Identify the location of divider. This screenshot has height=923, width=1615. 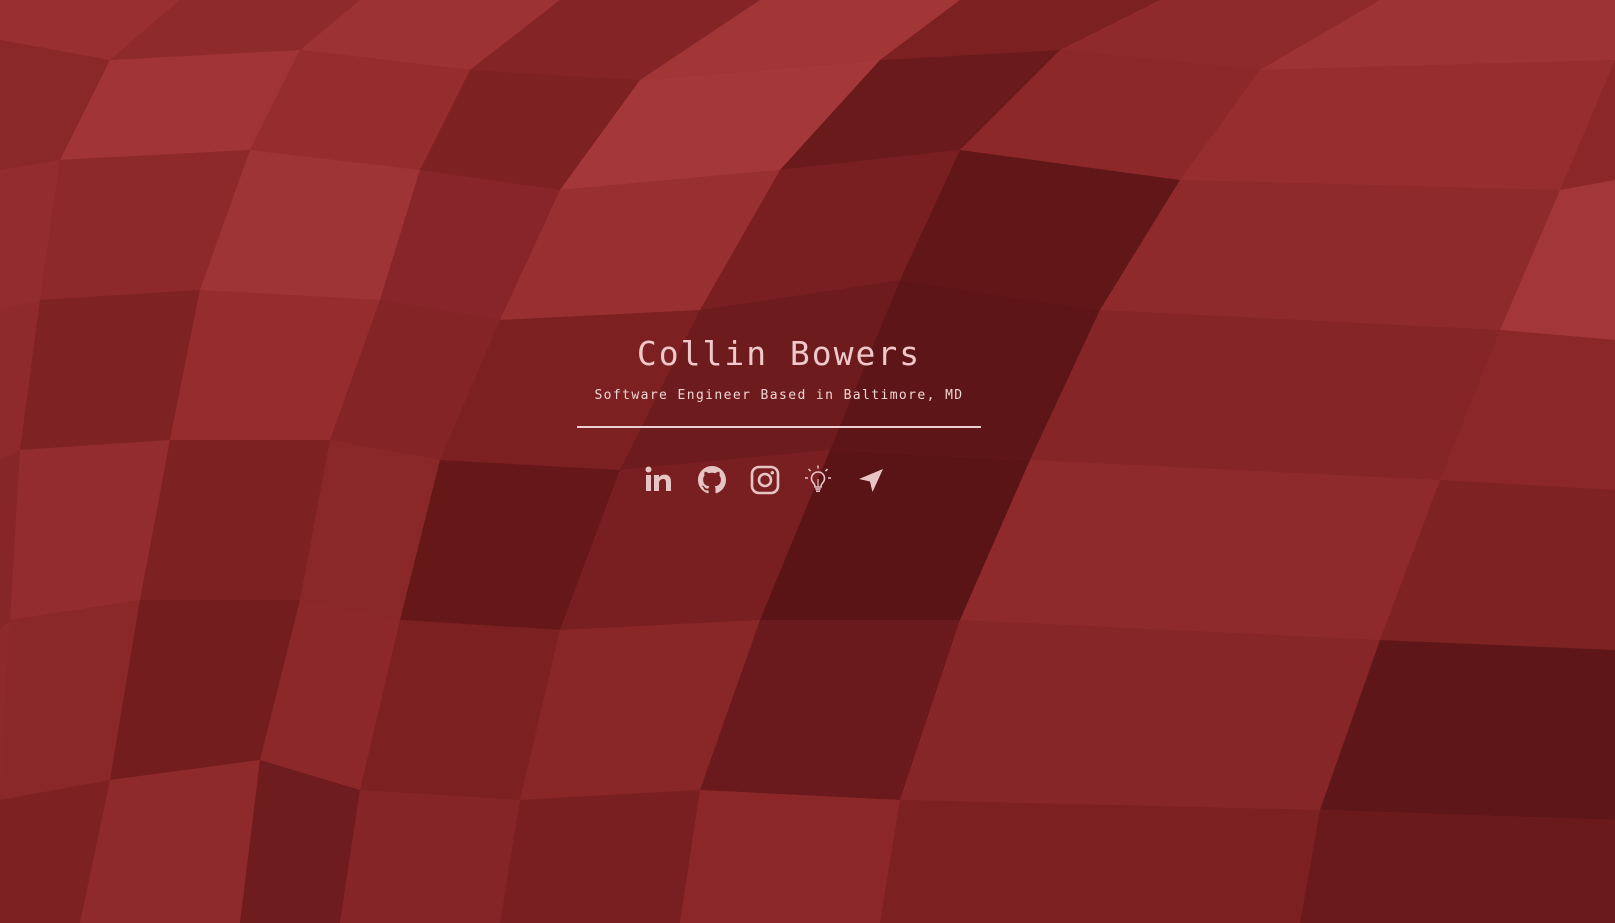
(779, 427).